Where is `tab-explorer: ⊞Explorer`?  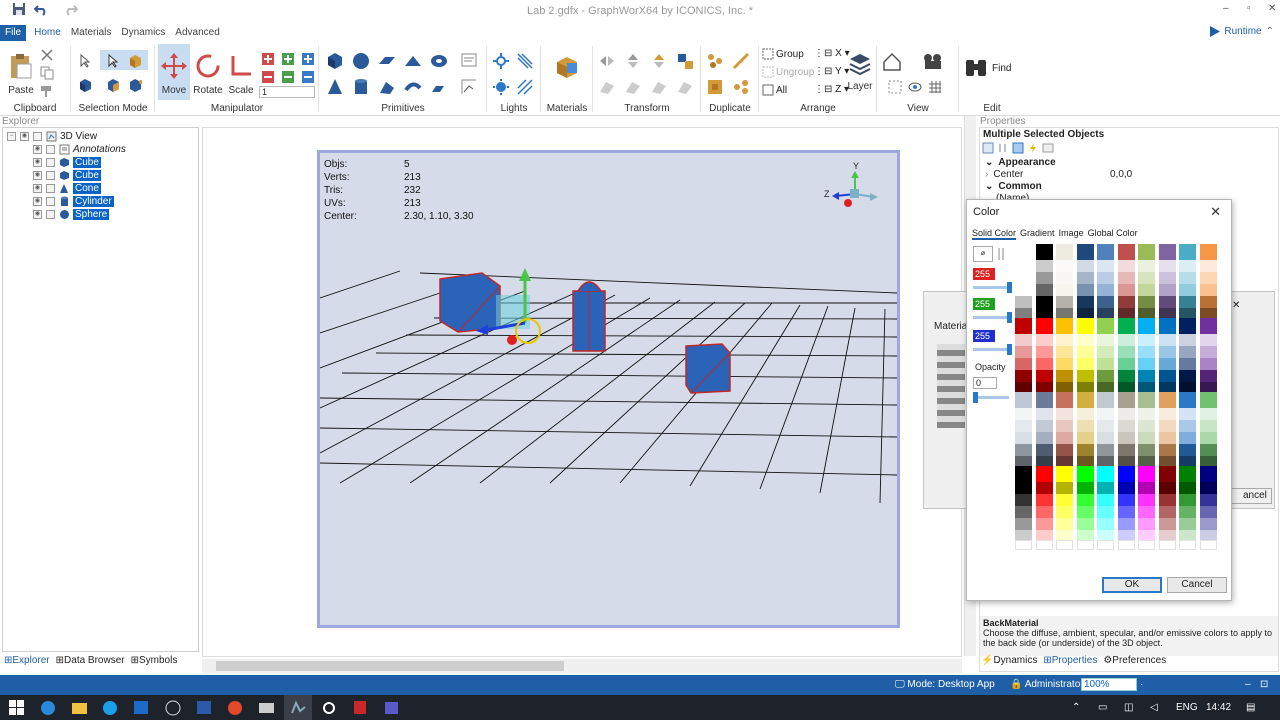 tab-explorer: ⊞Explorer is located at coordinates (27, 660).